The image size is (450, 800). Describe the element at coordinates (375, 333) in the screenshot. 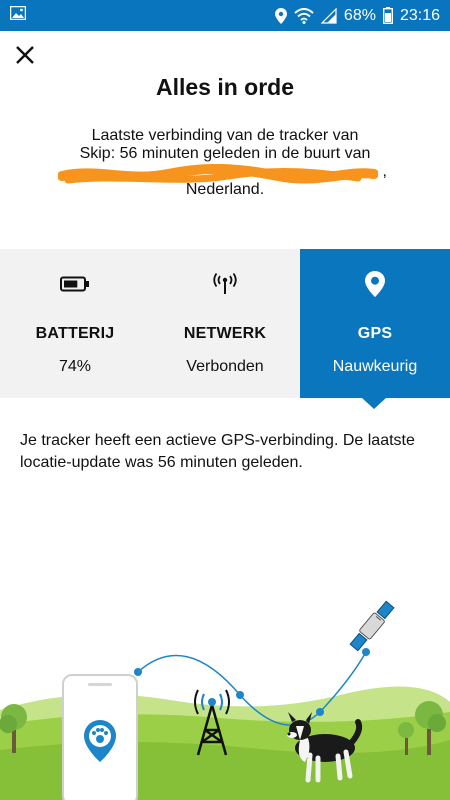

I see `tile-gps-label: GPS` at that location.